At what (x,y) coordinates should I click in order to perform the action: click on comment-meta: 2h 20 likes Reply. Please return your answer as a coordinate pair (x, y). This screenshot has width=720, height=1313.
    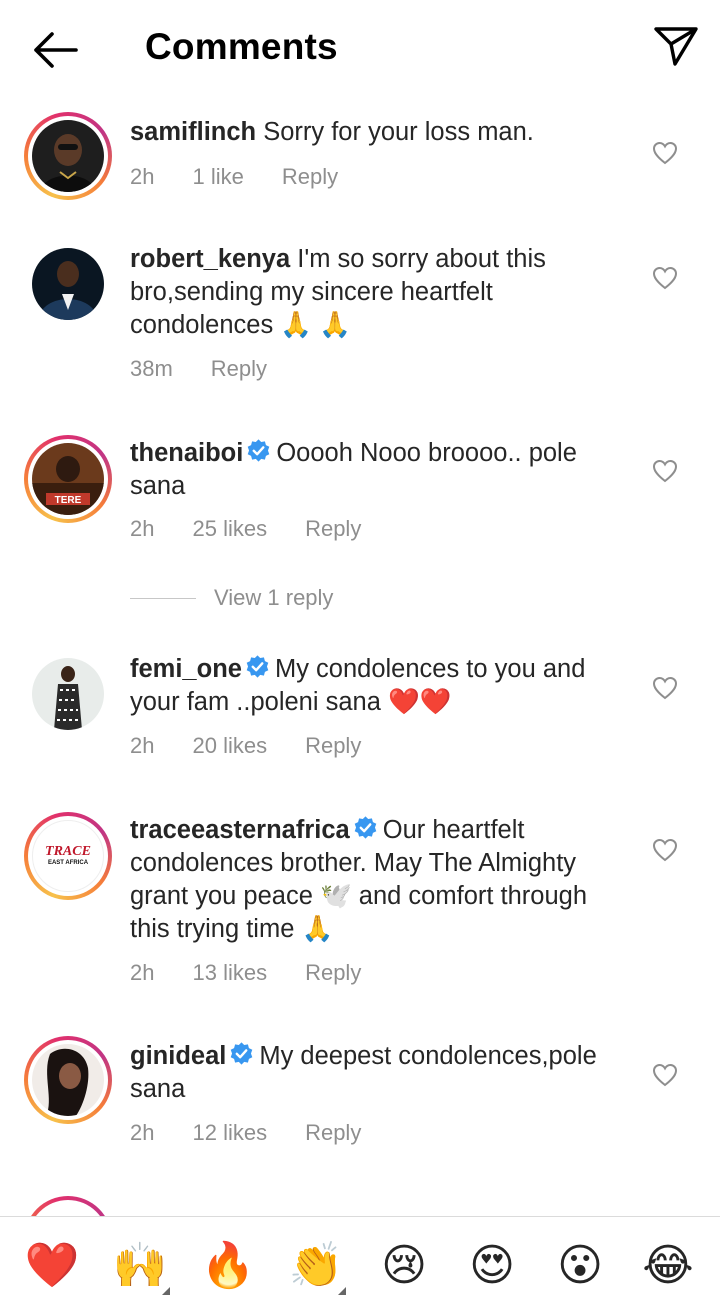
    Looking at the image, I should click on (264, 746).